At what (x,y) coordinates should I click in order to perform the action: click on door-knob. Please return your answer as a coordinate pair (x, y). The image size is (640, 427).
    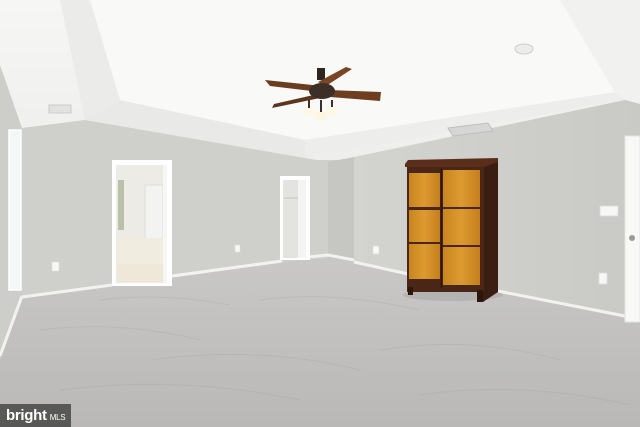
    Looking at the image, I should click on (632, 238).